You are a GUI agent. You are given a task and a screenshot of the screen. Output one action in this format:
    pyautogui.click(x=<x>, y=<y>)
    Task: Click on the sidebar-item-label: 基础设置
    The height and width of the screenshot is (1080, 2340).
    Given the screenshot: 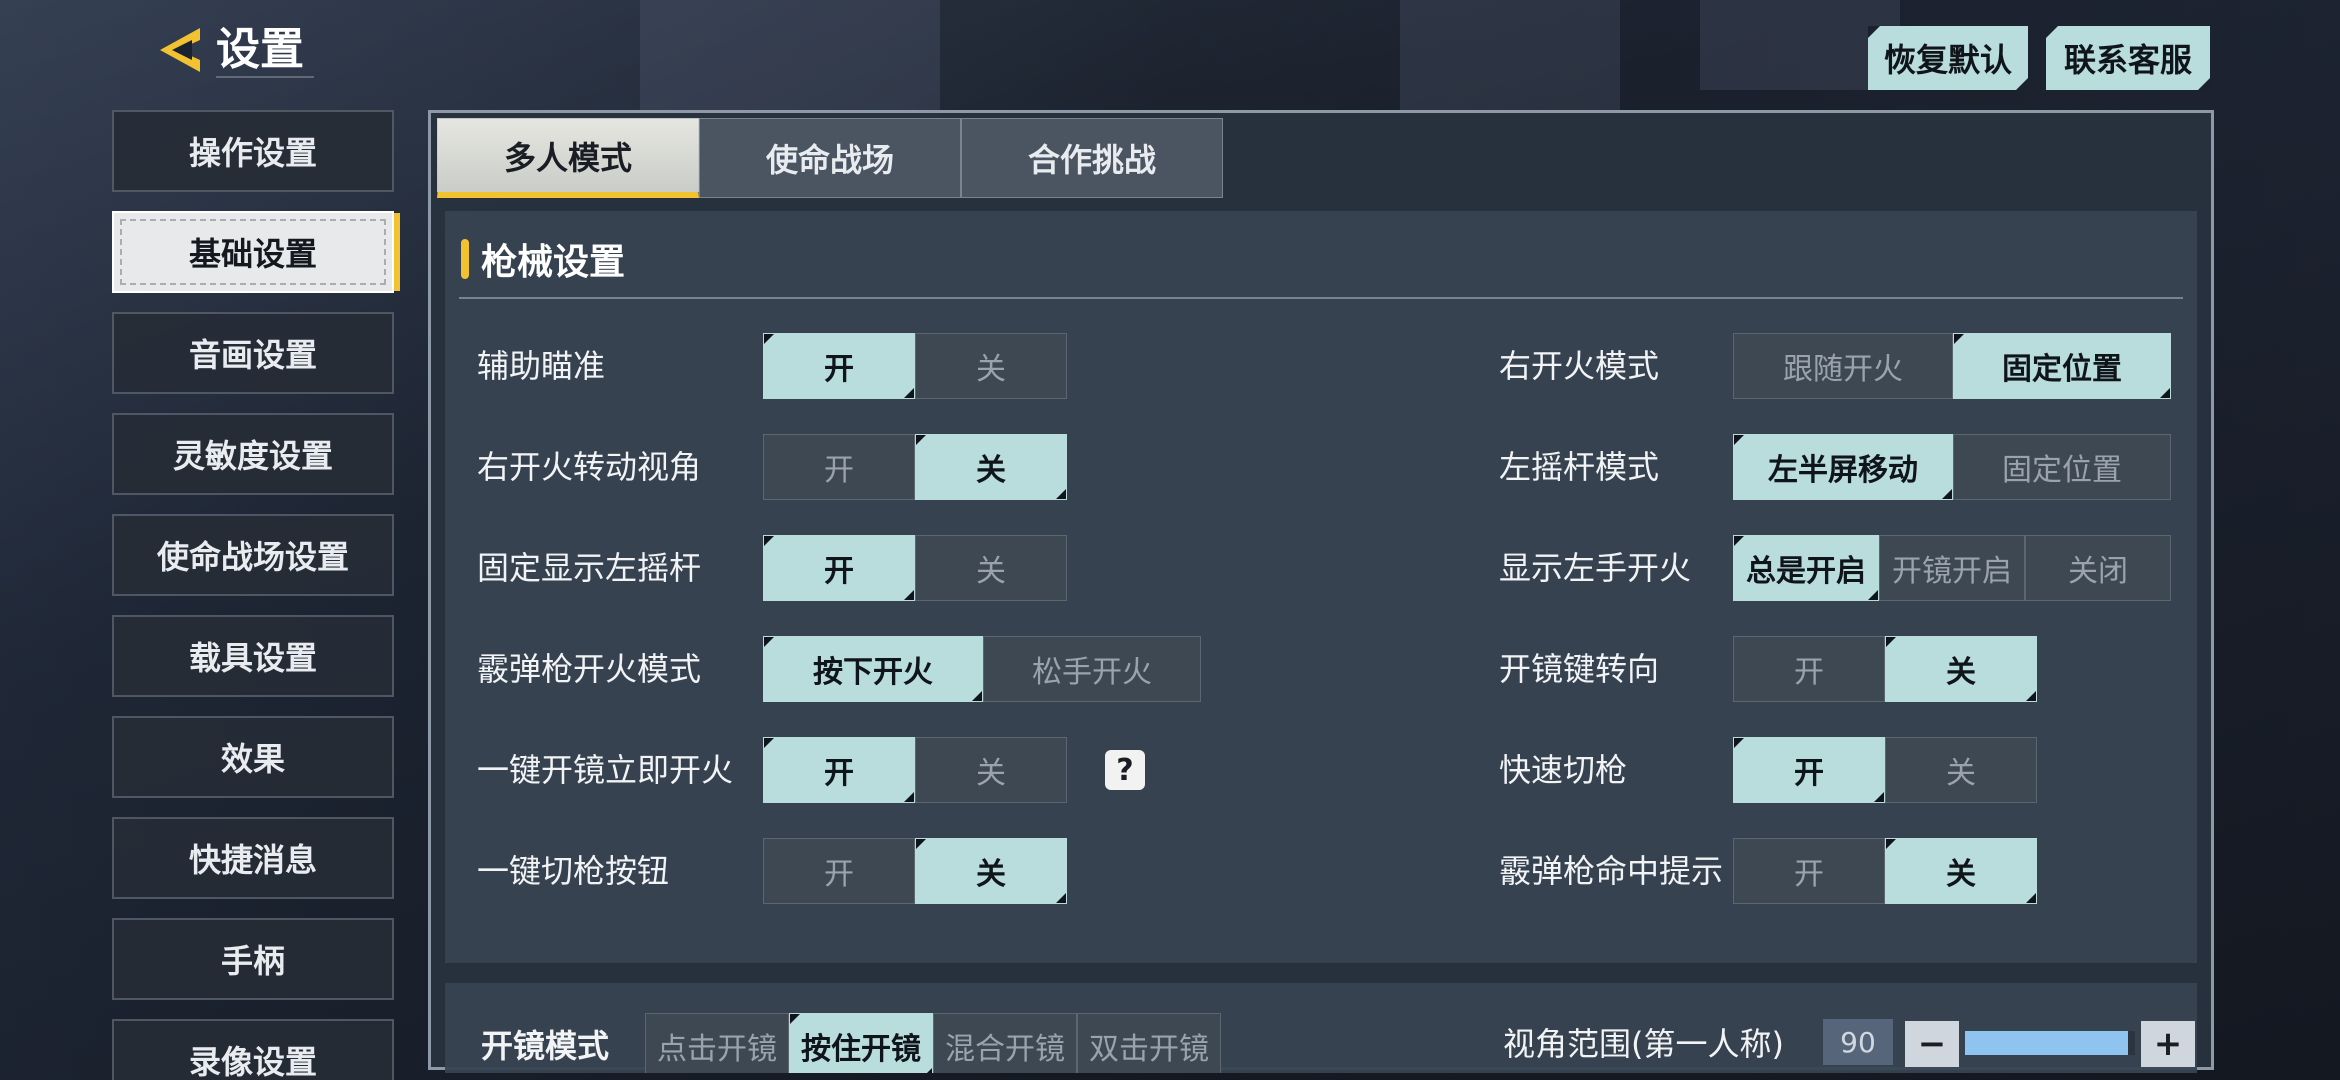 What is the action you would take?
    pyautogui.click(x=252, y=254)
    